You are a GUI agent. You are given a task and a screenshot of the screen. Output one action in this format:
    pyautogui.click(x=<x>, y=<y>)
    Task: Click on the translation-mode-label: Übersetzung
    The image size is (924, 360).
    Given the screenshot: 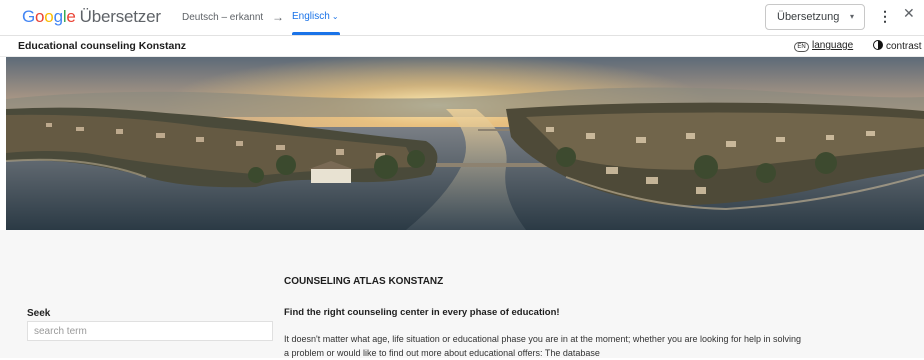 What is the action you would take?
    pyautogui.click(x=808, y=17)
    